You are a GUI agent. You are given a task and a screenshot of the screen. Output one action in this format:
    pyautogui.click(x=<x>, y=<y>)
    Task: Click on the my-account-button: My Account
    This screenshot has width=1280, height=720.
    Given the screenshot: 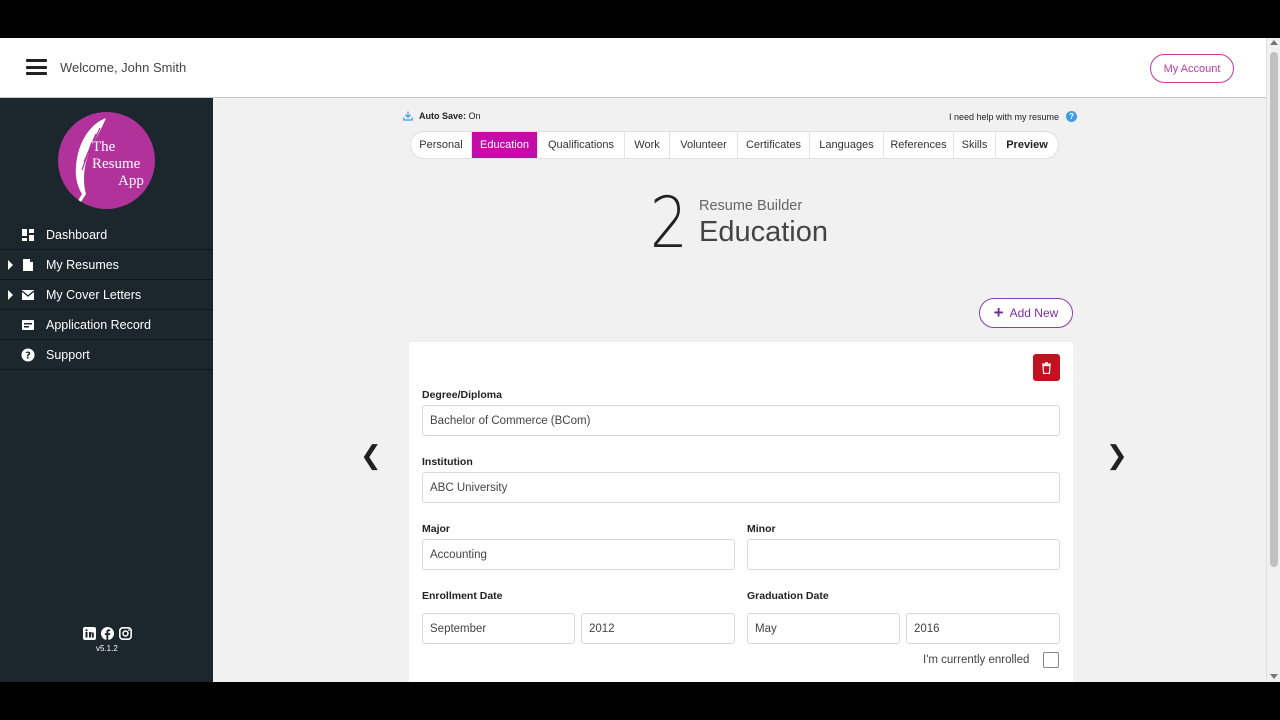 What is the action you would take?
    pyautogui.click(x=1192, y=68)
    